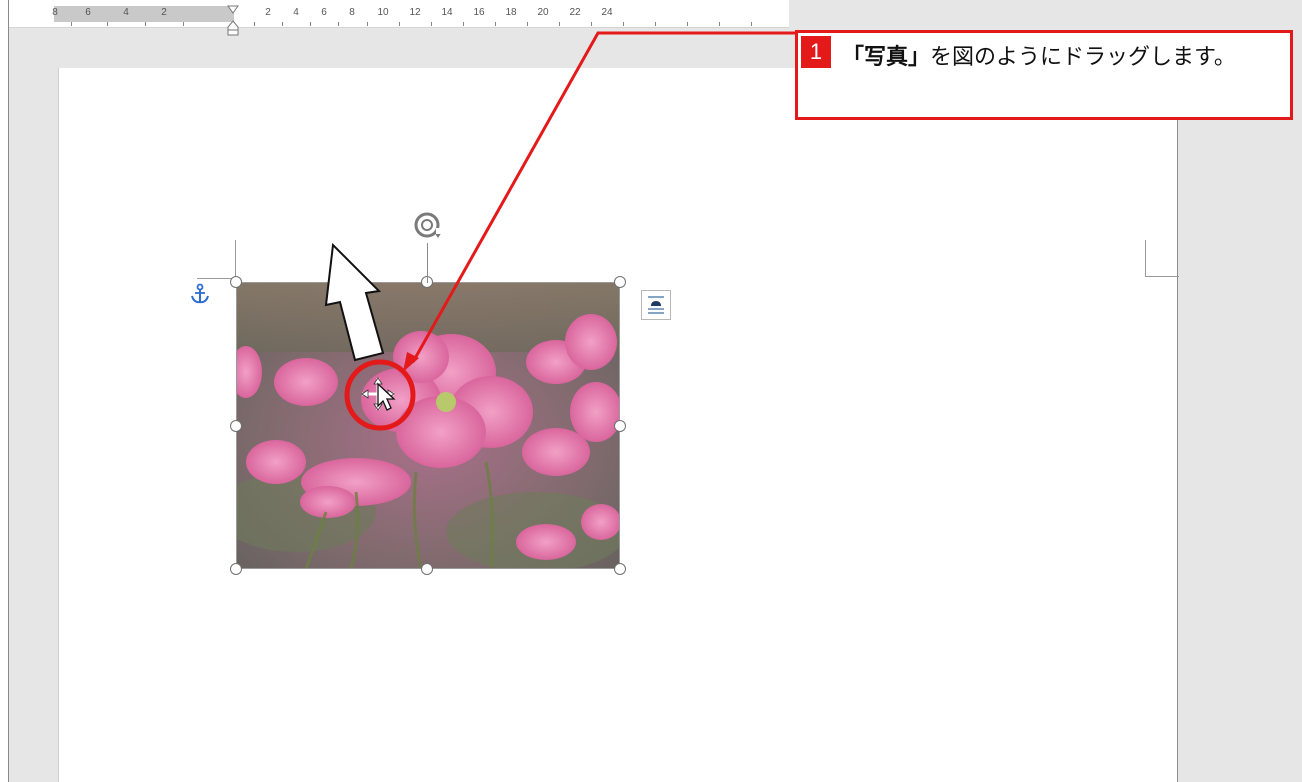  I want to click on resize-handle-bottom, so click(427, 569).